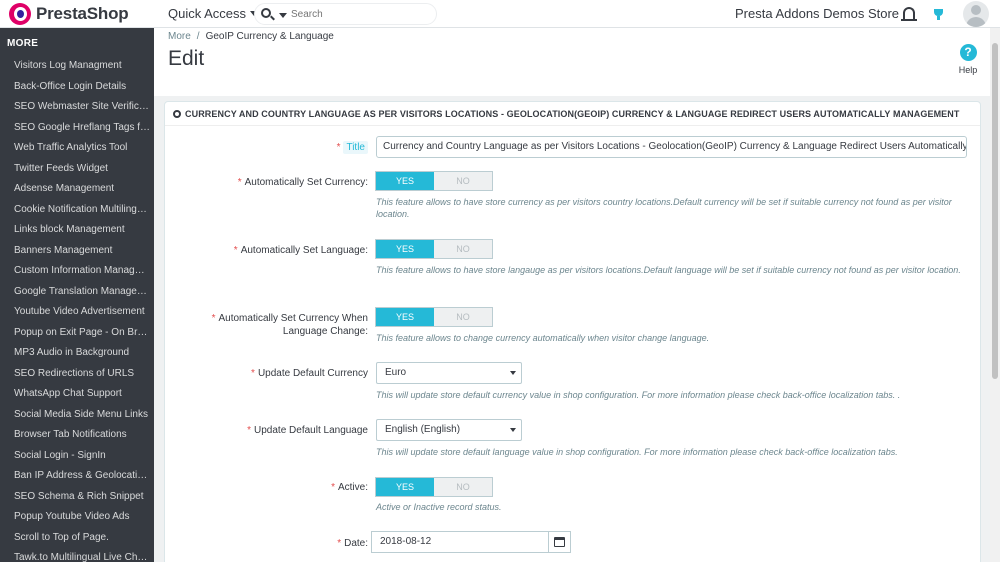 Image resolution: width=1000 pixels, height=562 pixels. What do you see at coordinates (423, 429) in the screenshot?
I see `default-language-value: English (English)` at bounding box center [423, 429].